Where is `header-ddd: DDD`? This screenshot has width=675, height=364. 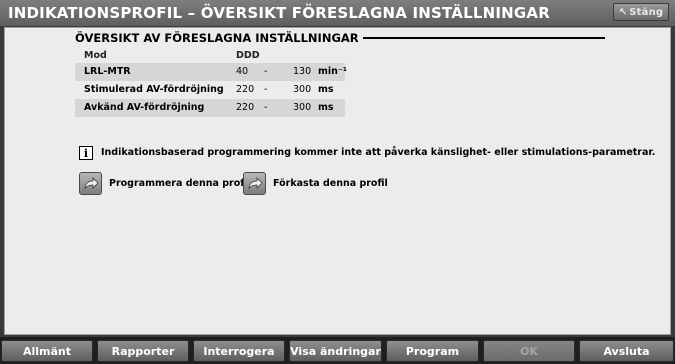 header-ddd: DDD is located at coordinates (248, 55).